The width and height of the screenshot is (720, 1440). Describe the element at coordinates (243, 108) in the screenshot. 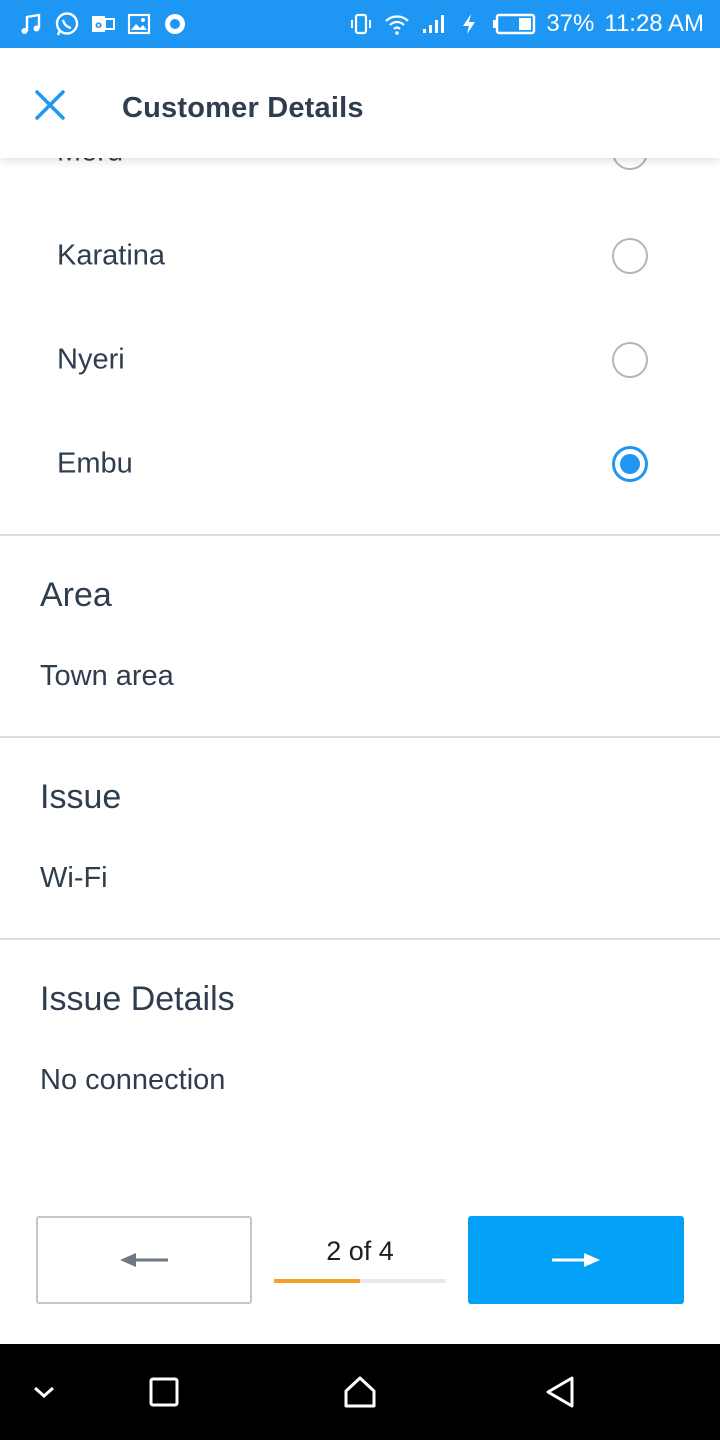

I see `page-title: Customer Details` at that location.